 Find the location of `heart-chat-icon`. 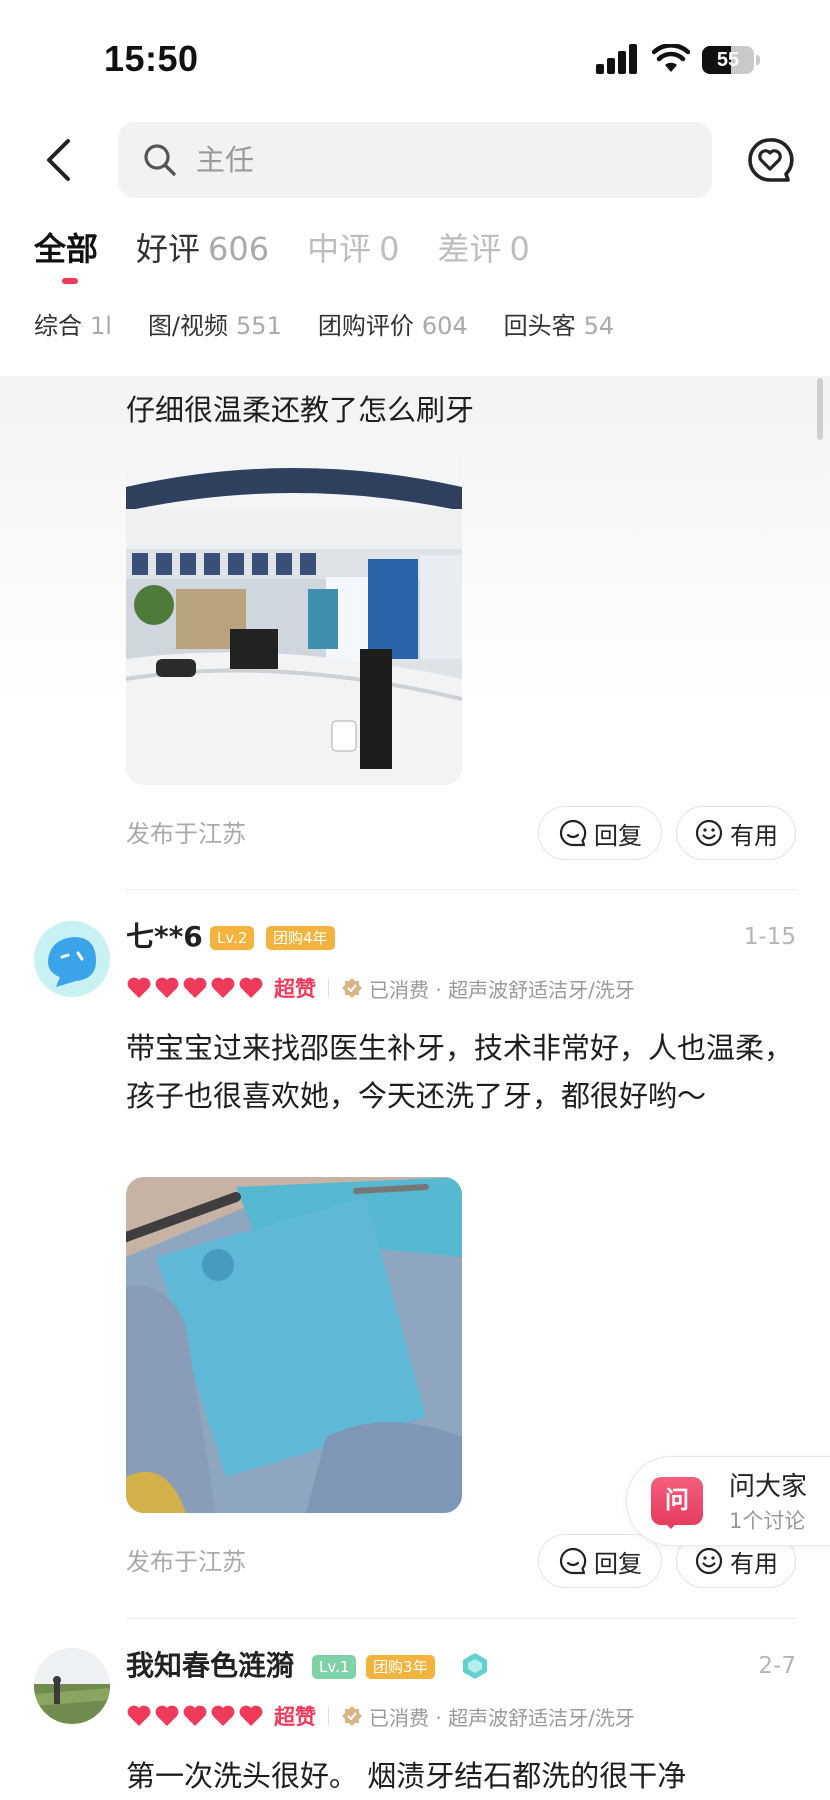

heart-chat-icon is located at coordinates (771, 160).